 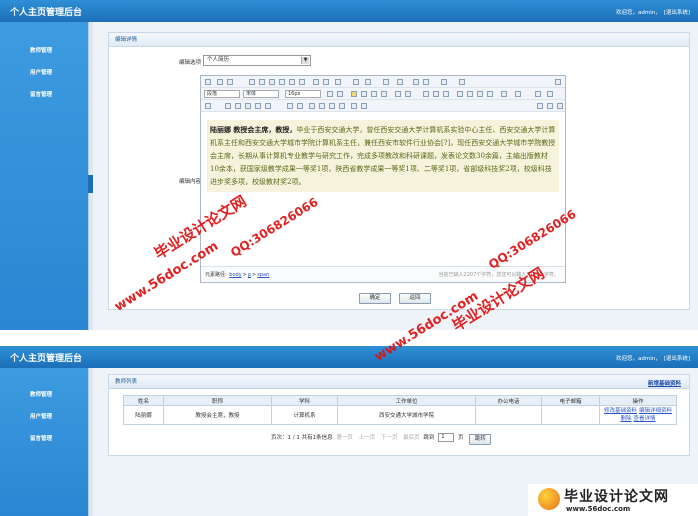 What do you see at coordinates (518, 94) in the screenshot?
I see `attachment-icon` at bounding box center [518, 94].